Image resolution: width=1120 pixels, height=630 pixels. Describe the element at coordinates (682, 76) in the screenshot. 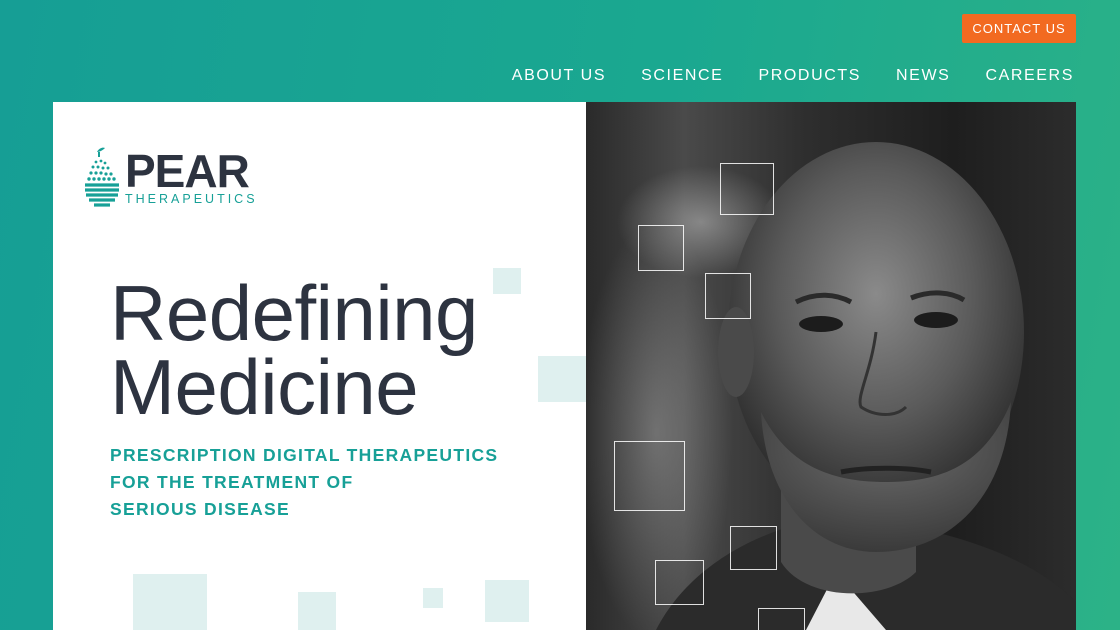

I see `nav-science: SCIENCE` at that location.